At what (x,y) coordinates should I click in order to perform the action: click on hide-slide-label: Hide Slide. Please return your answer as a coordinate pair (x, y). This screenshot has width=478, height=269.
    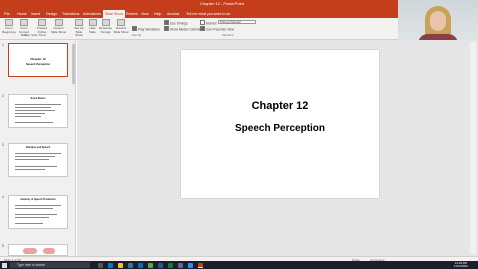
    Looking at the image, I should click on (92, 30).